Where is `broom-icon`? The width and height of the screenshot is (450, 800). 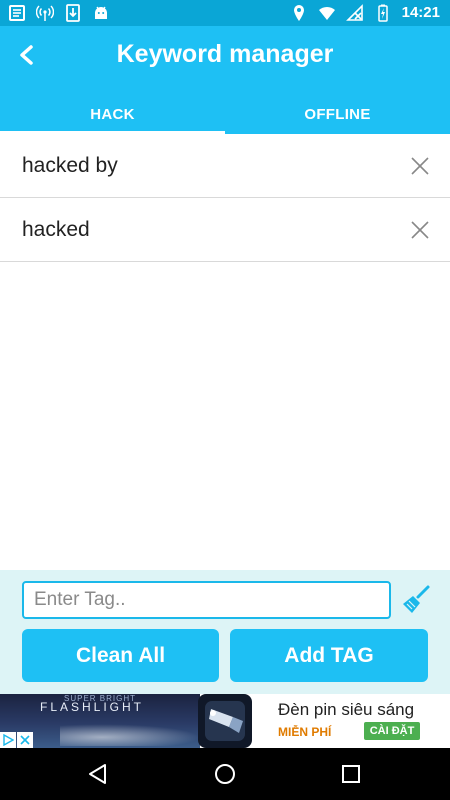
broom-icon is located at coordinates (416, 600).